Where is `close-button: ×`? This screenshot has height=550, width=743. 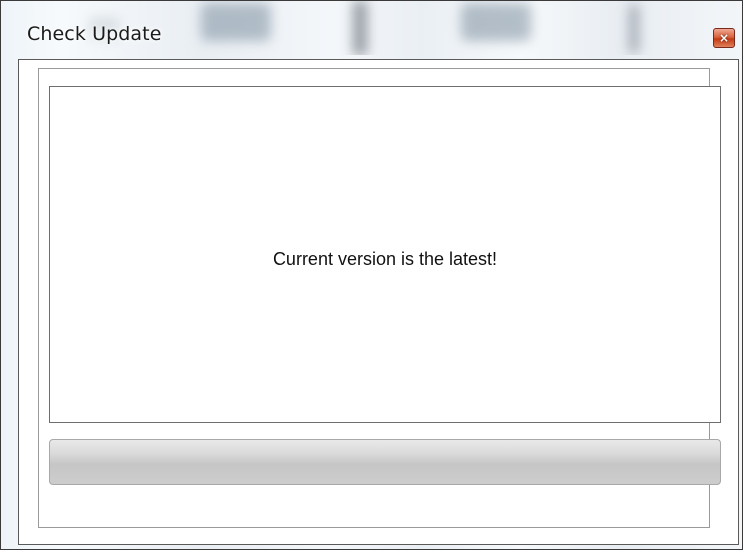
close-button: × is located at coordinates (724, 38).